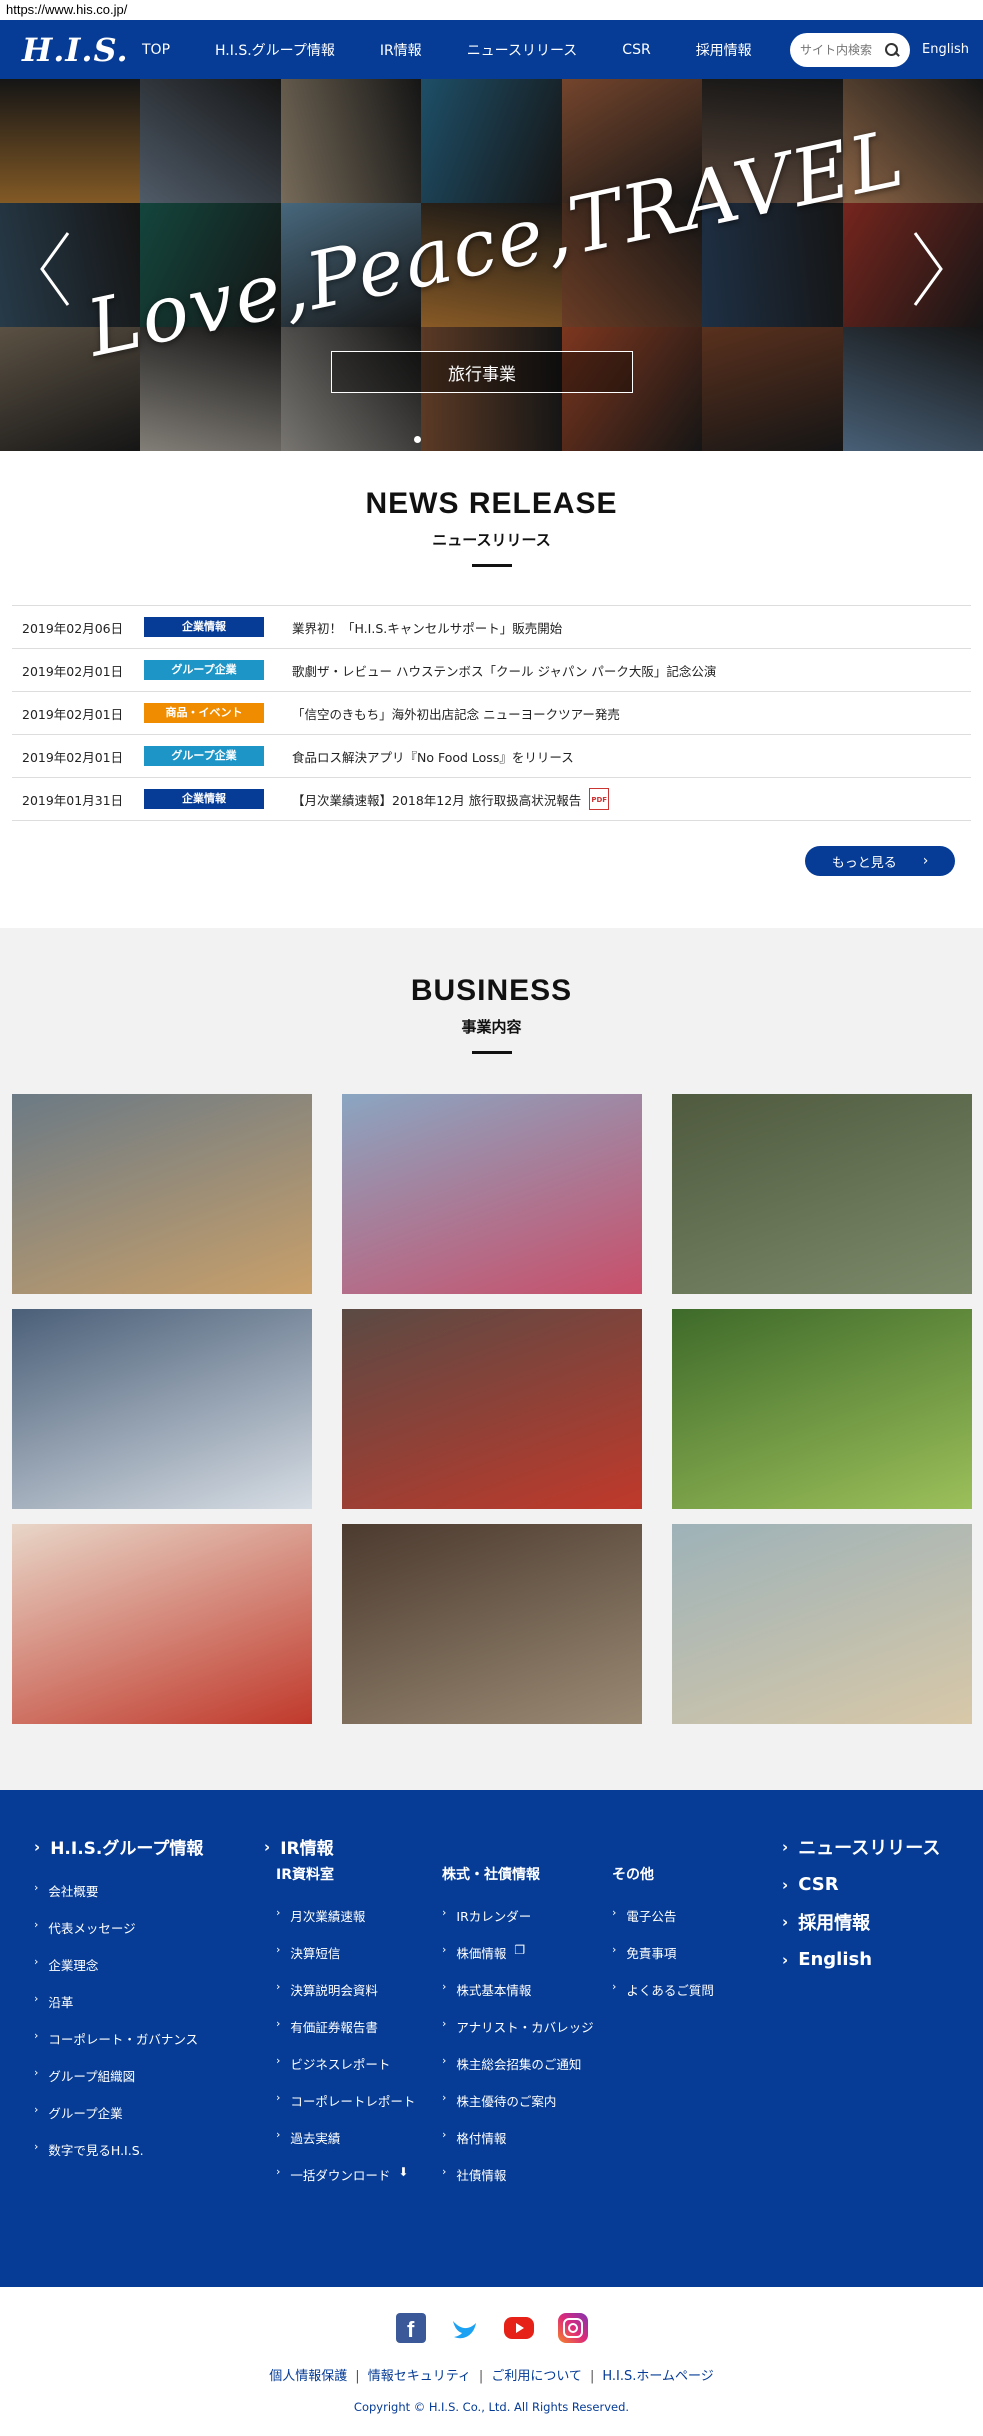  What do you see at coordinates (518, 1924) in the screenshot?
I see `footer-link: › IRカレンダー` at bounding box center [518, 1924].